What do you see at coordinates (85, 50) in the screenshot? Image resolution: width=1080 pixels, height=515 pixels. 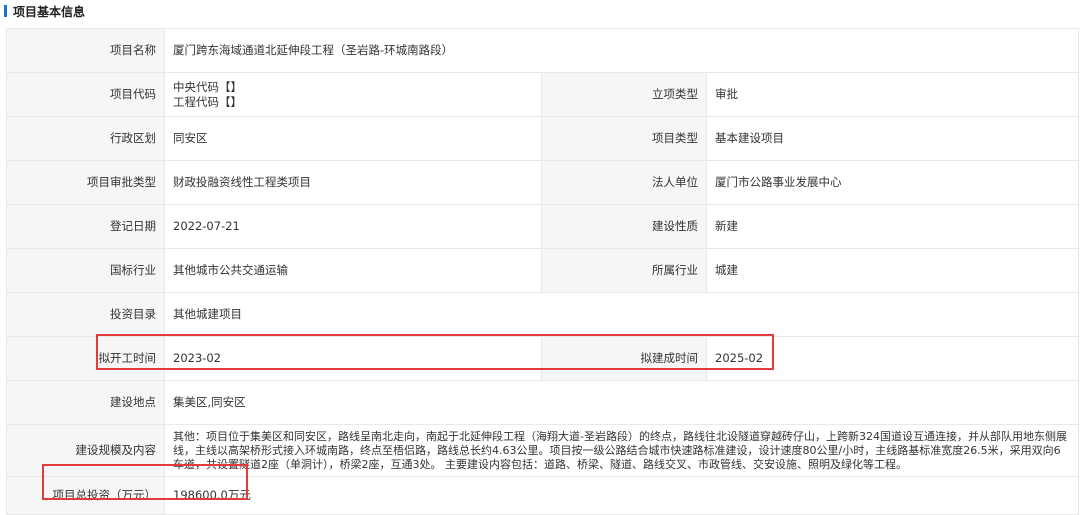 I see `project-name-label: 项目名称` at bounding box center [85, 50].